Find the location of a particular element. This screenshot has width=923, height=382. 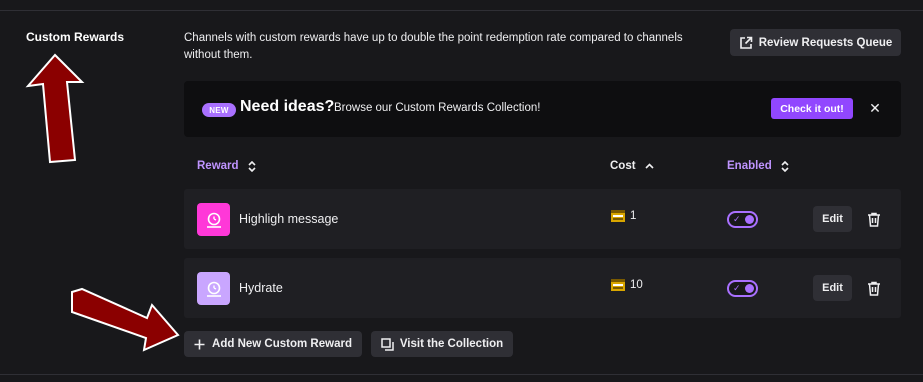

column-cost-label: Cost is located at coordinates (623, 166).